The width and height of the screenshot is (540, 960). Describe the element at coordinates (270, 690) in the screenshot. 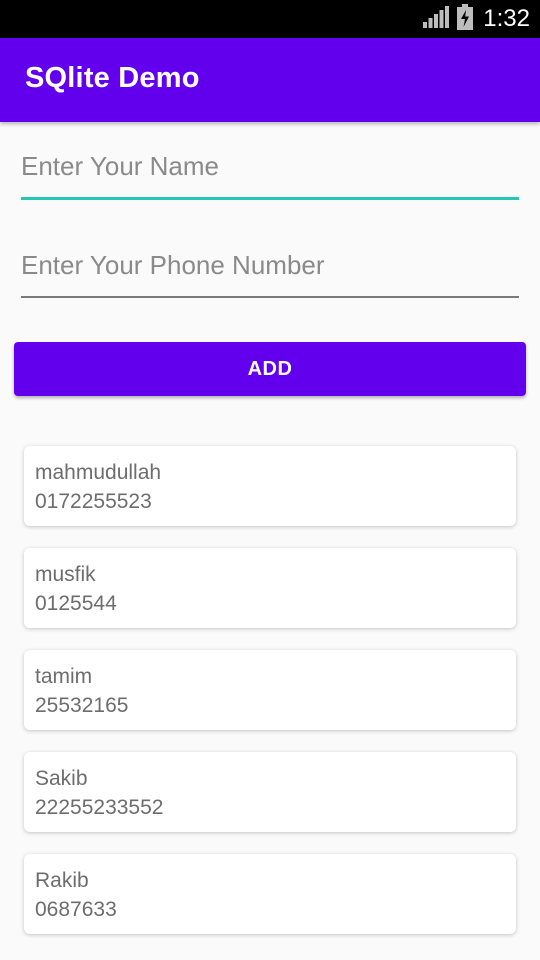

I see `contact-card: tamim 25532165` at that location.